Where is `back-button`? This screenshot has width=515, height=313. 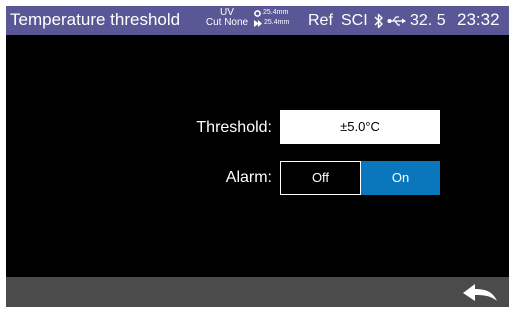
back-button is located at coordinates (480, 292).